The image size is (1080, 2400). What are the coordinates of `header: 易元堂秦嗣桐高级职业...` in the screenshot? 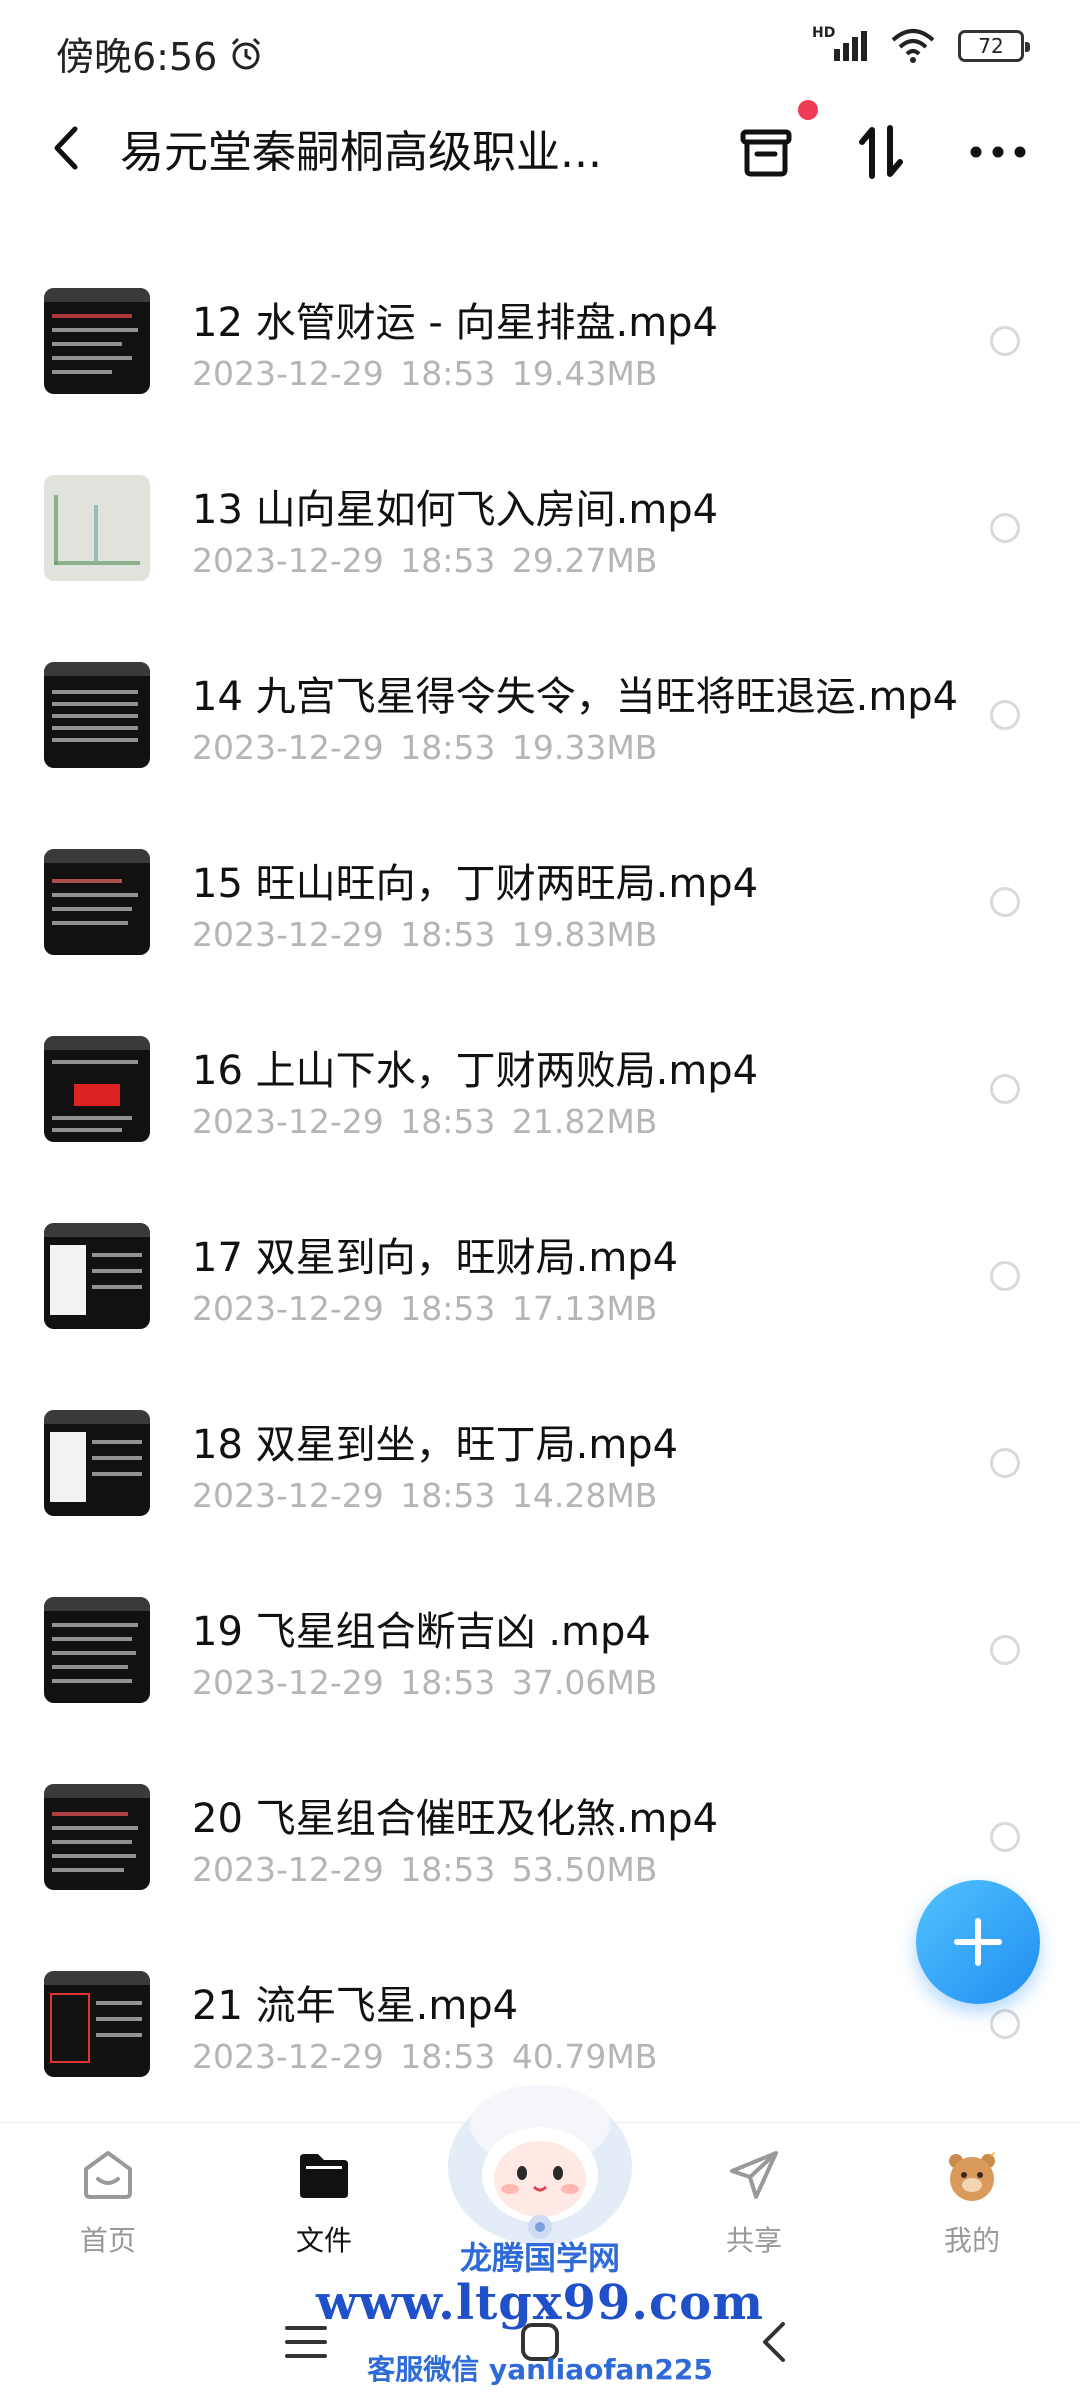 It's located at (540, 155).